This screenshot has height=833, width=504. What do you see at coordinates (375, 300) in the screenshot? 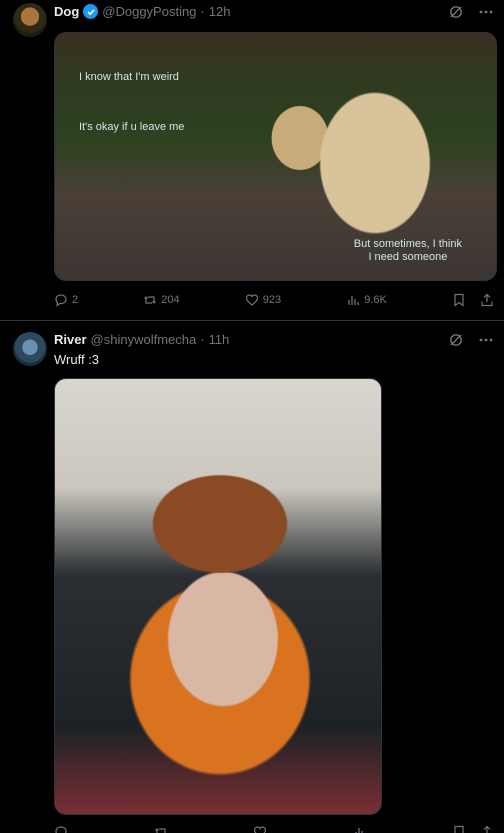
I see `views-count: 9.6K` at bounding box center [375, 300].